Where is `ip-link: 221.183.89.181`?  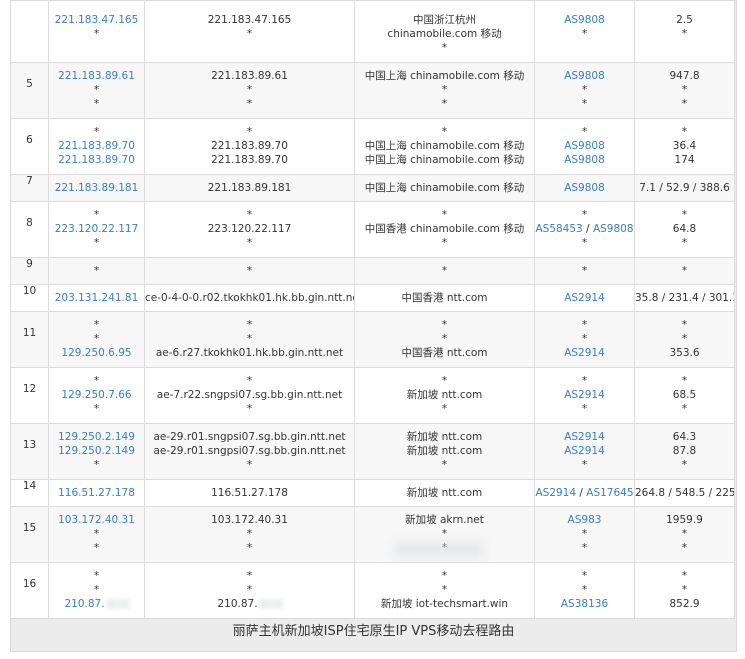 ip-link: 221.183.89.181 is located at coordinates (97, 188).